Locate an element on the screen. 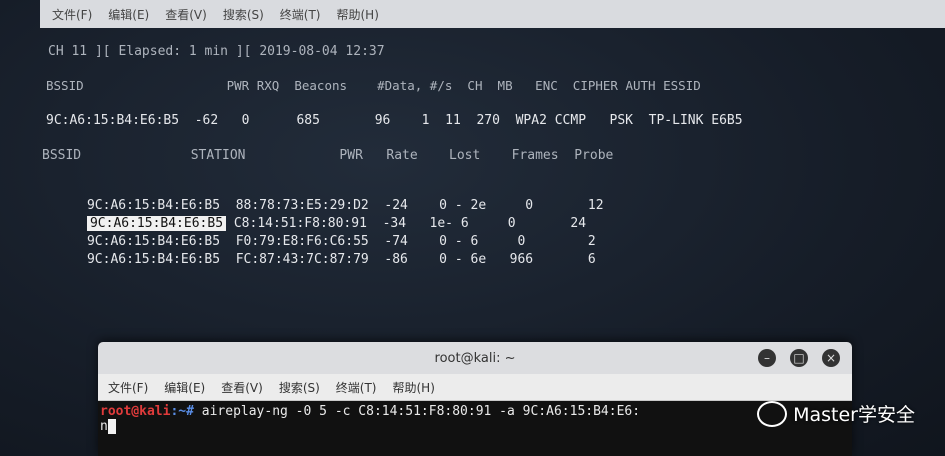 The height and width of the screenshot is (456, 945). bg-menu-terminal: 终端(T) is located at coordinates (300, 14).